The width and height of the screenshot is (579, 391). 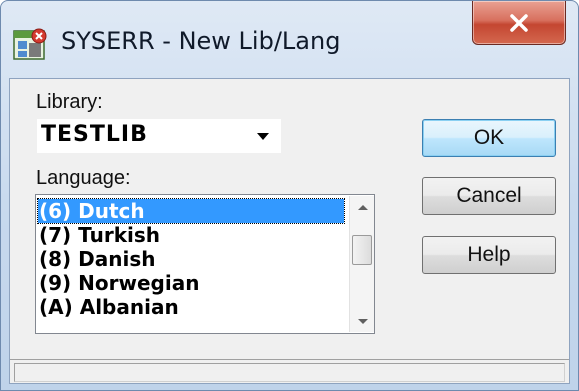 What do you see at coordinates (191, 235) in the screenshot?
I see `list-item: (7) Turkish` at bounding box center [191, 235].